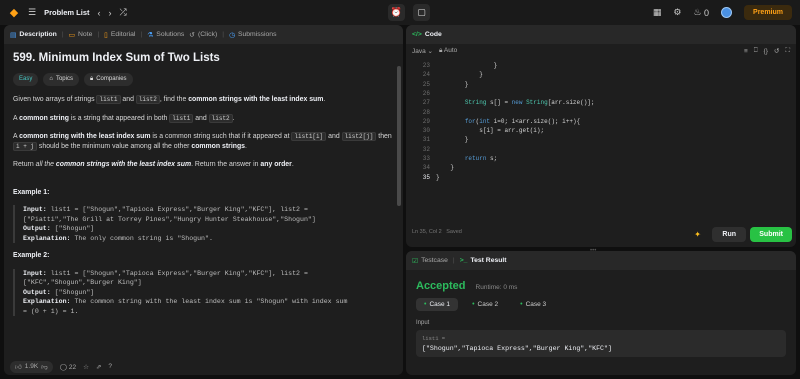 This screenshot has height=379, width=800. What do you see at coordinates (771, 234) in the screenshot?
I see `submit-button: Submit` at bounding box center [771, 234].